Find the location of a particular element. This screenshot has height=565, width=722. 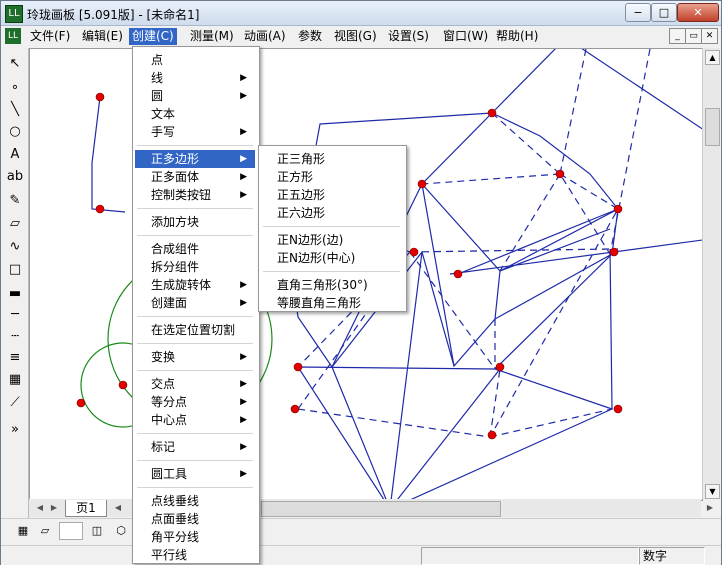

menu-item: 正多面体 ▶ is located at coordinates (195, 177).